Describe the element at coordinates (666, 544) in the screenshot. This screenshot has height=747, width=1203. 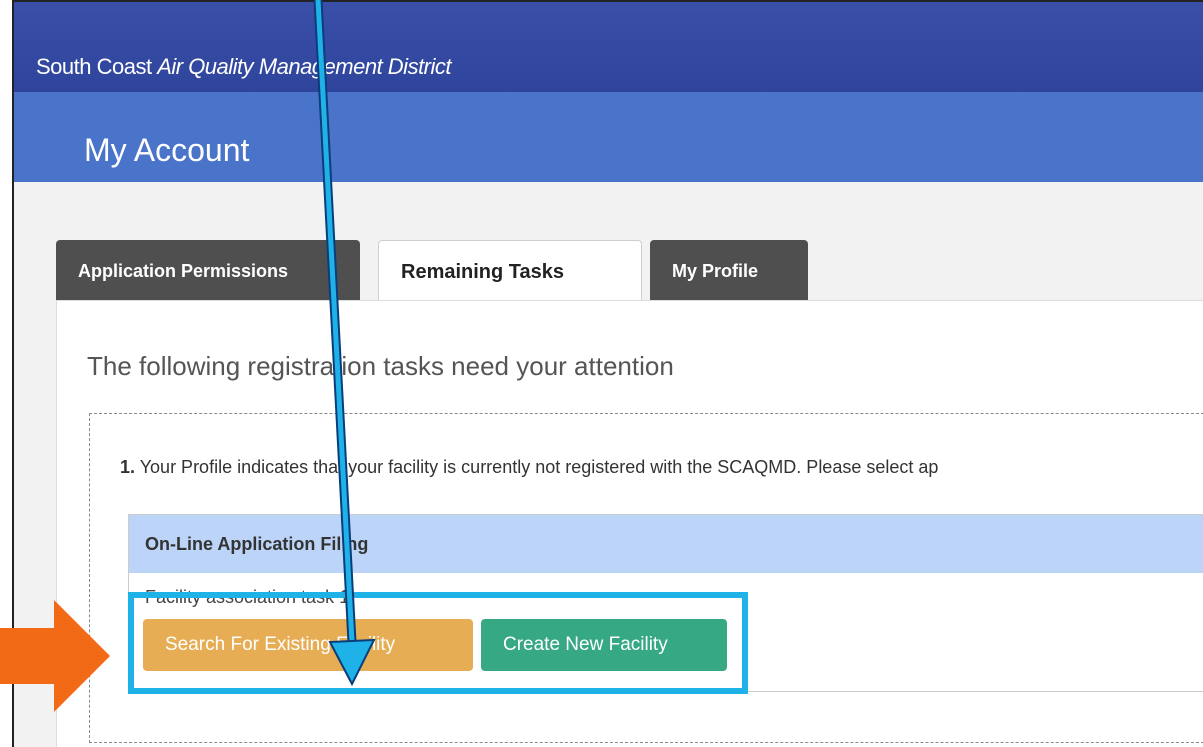
I see `table-header: On-Line Application Filing` at that location.